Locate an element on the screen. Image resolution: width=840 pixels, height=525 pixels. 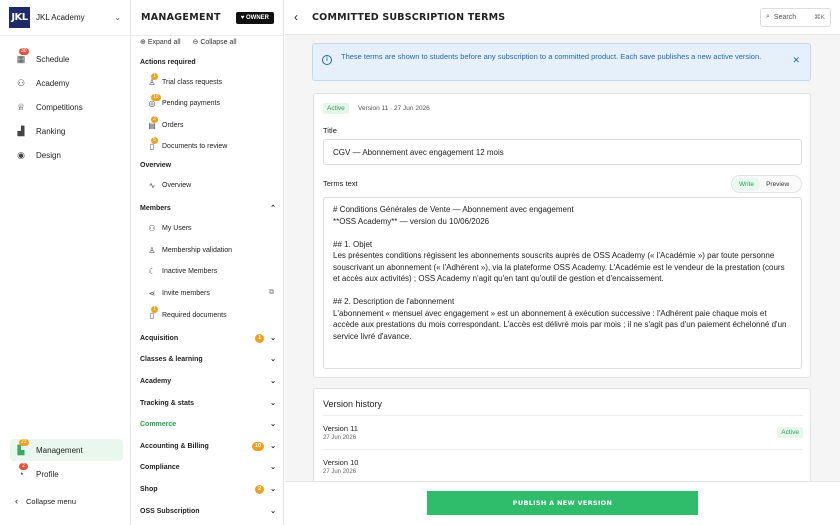
collapse-menu-button: ‹ Collapse menu is located at coordinates (45, 501).